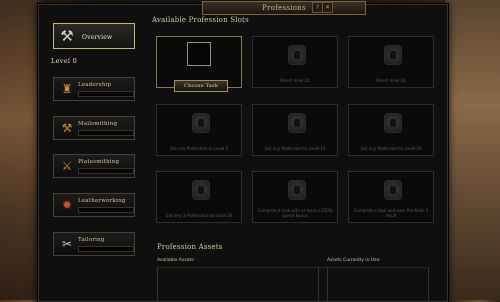 This screenshot has width=500, height=302. I want to click on profession-slot-locked: Get any Profession to Level 20, so click(391, 130).